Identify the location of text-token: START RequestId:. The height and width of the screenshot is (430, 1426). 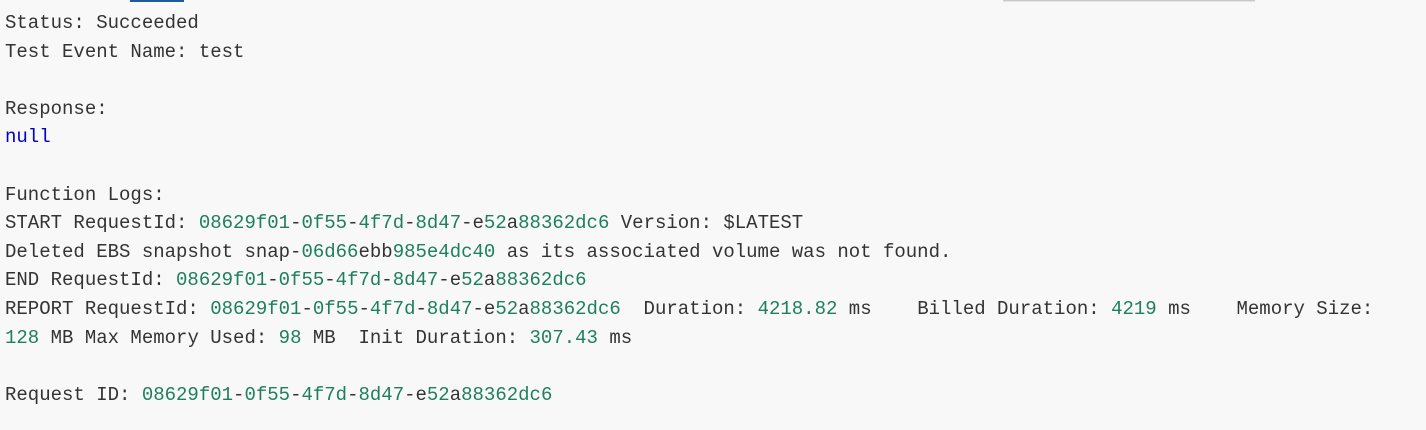
(102, 223).